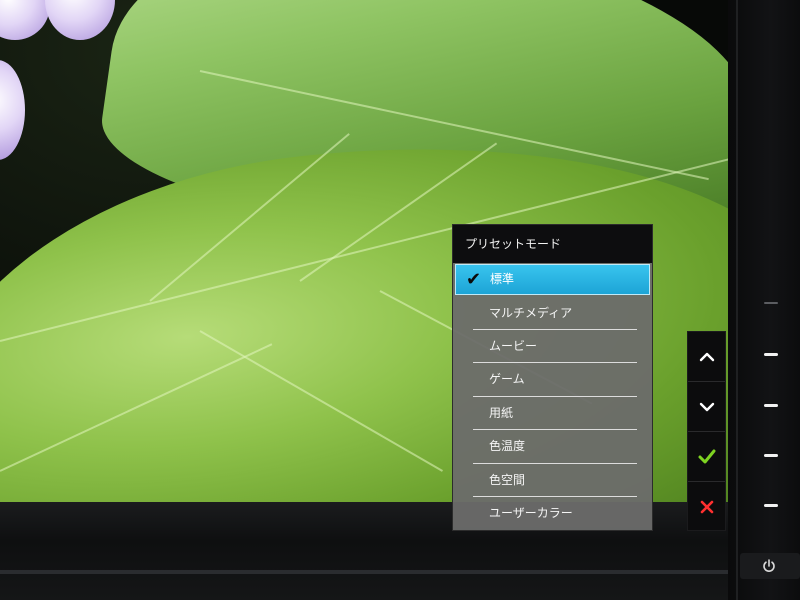  I want to click on osd-item-standard: ✔ 標準, so click(552, 279).